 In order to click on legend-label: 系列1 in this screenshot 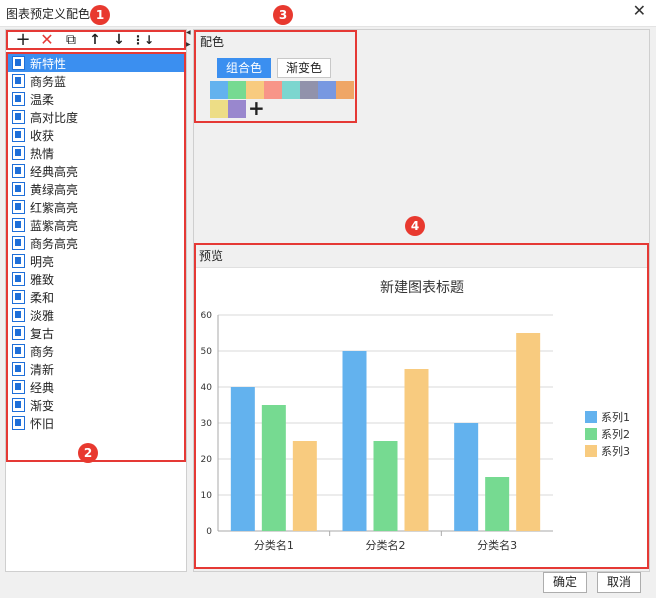, I will do `click(615, 417)`.